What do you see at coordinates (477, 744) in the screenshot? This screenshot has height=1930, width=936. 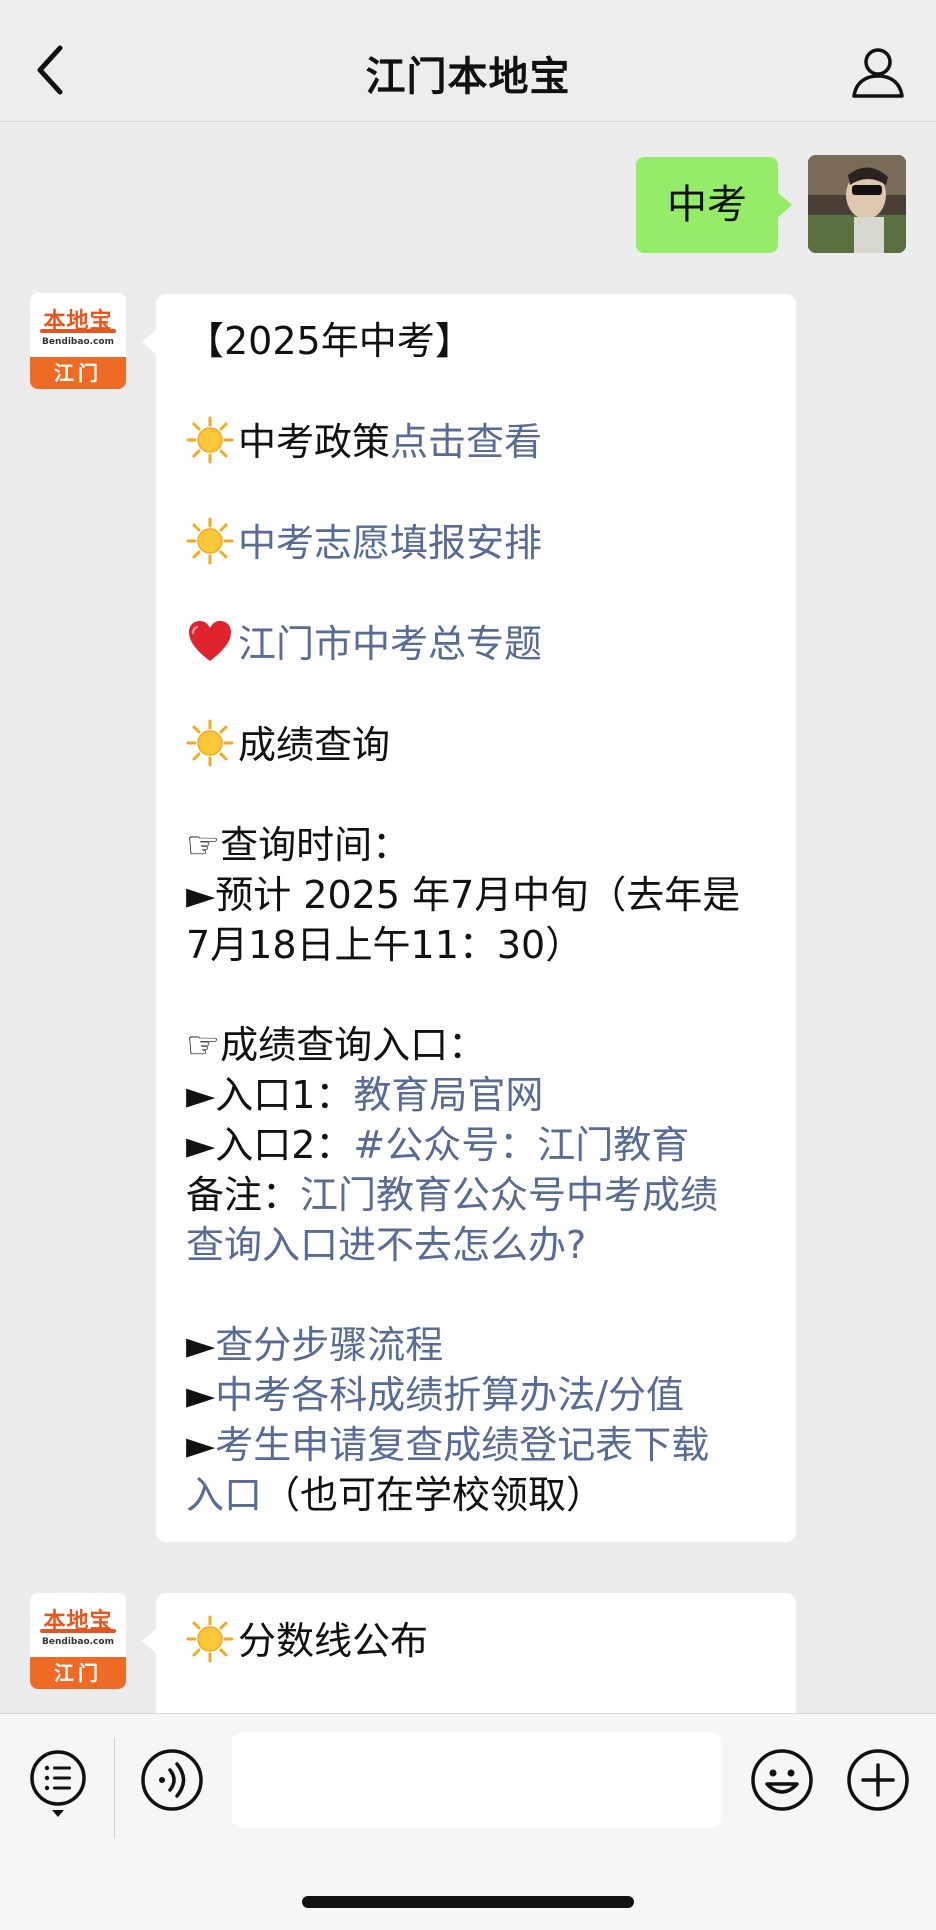 I see `score-query-line: 成绩查询` at bounding box center [477, 744].